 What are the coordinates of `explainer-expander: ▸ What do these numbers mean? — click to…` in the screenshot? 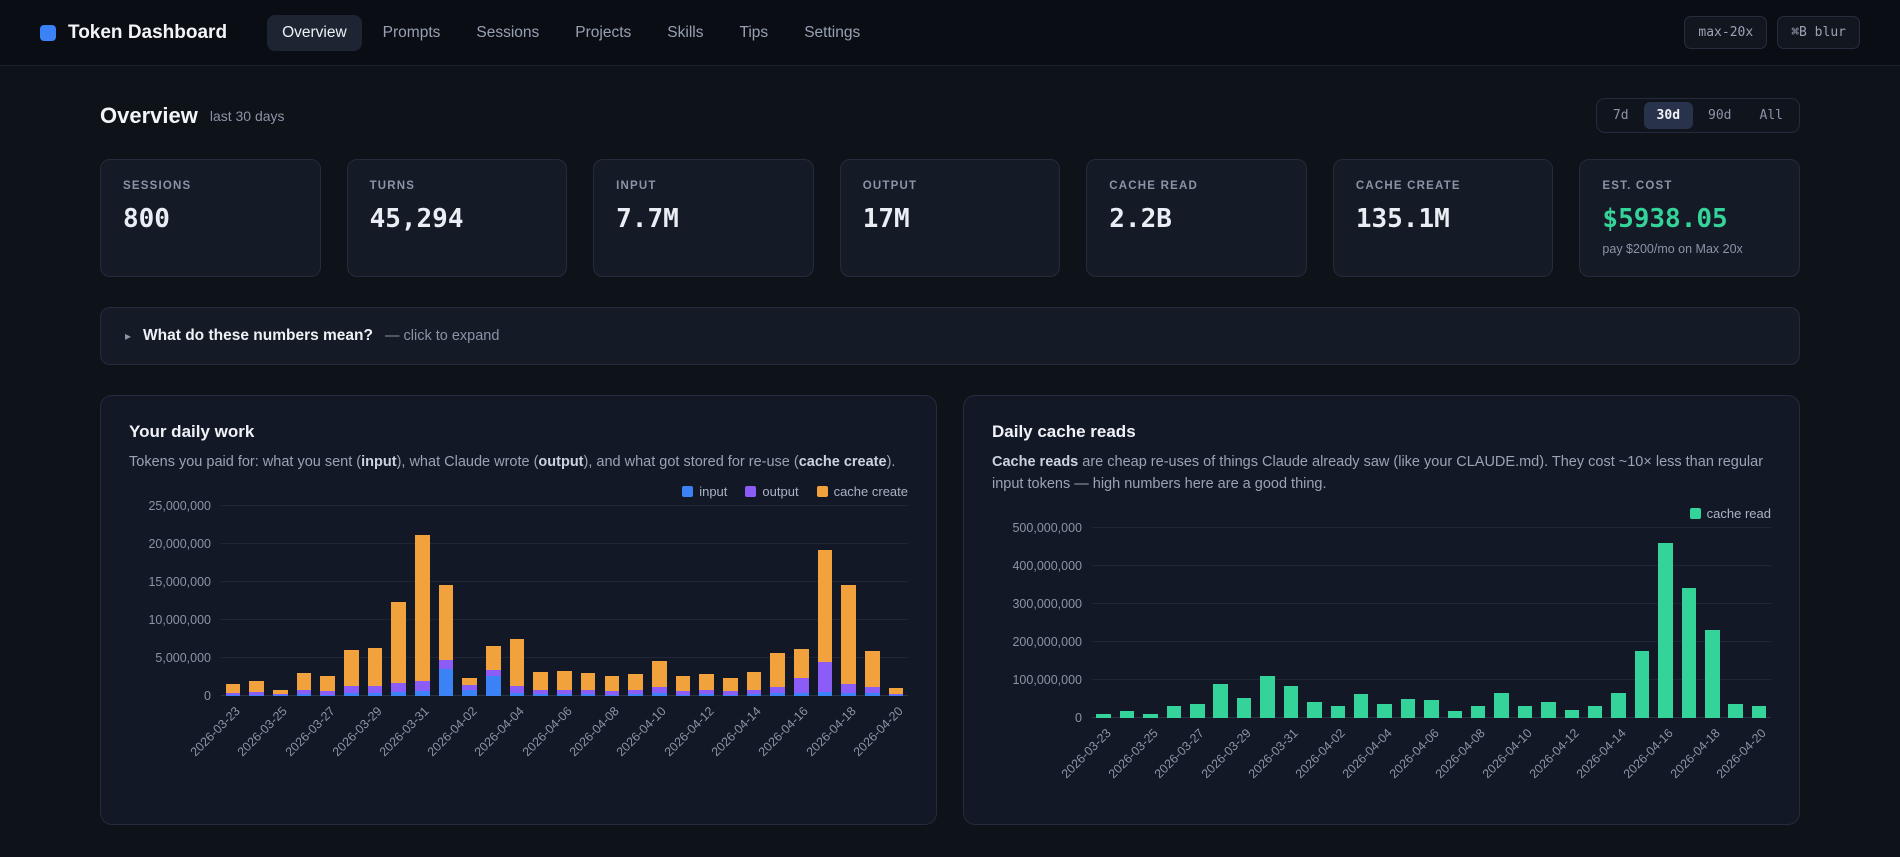 It's located at (950, 336).